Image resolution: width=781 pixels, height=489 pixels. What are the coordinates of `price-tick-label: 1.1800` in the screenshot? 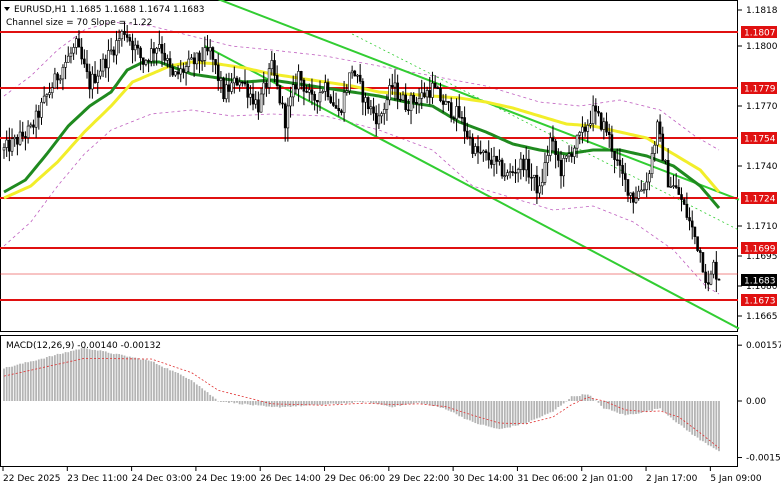 It's located at (762, 47).